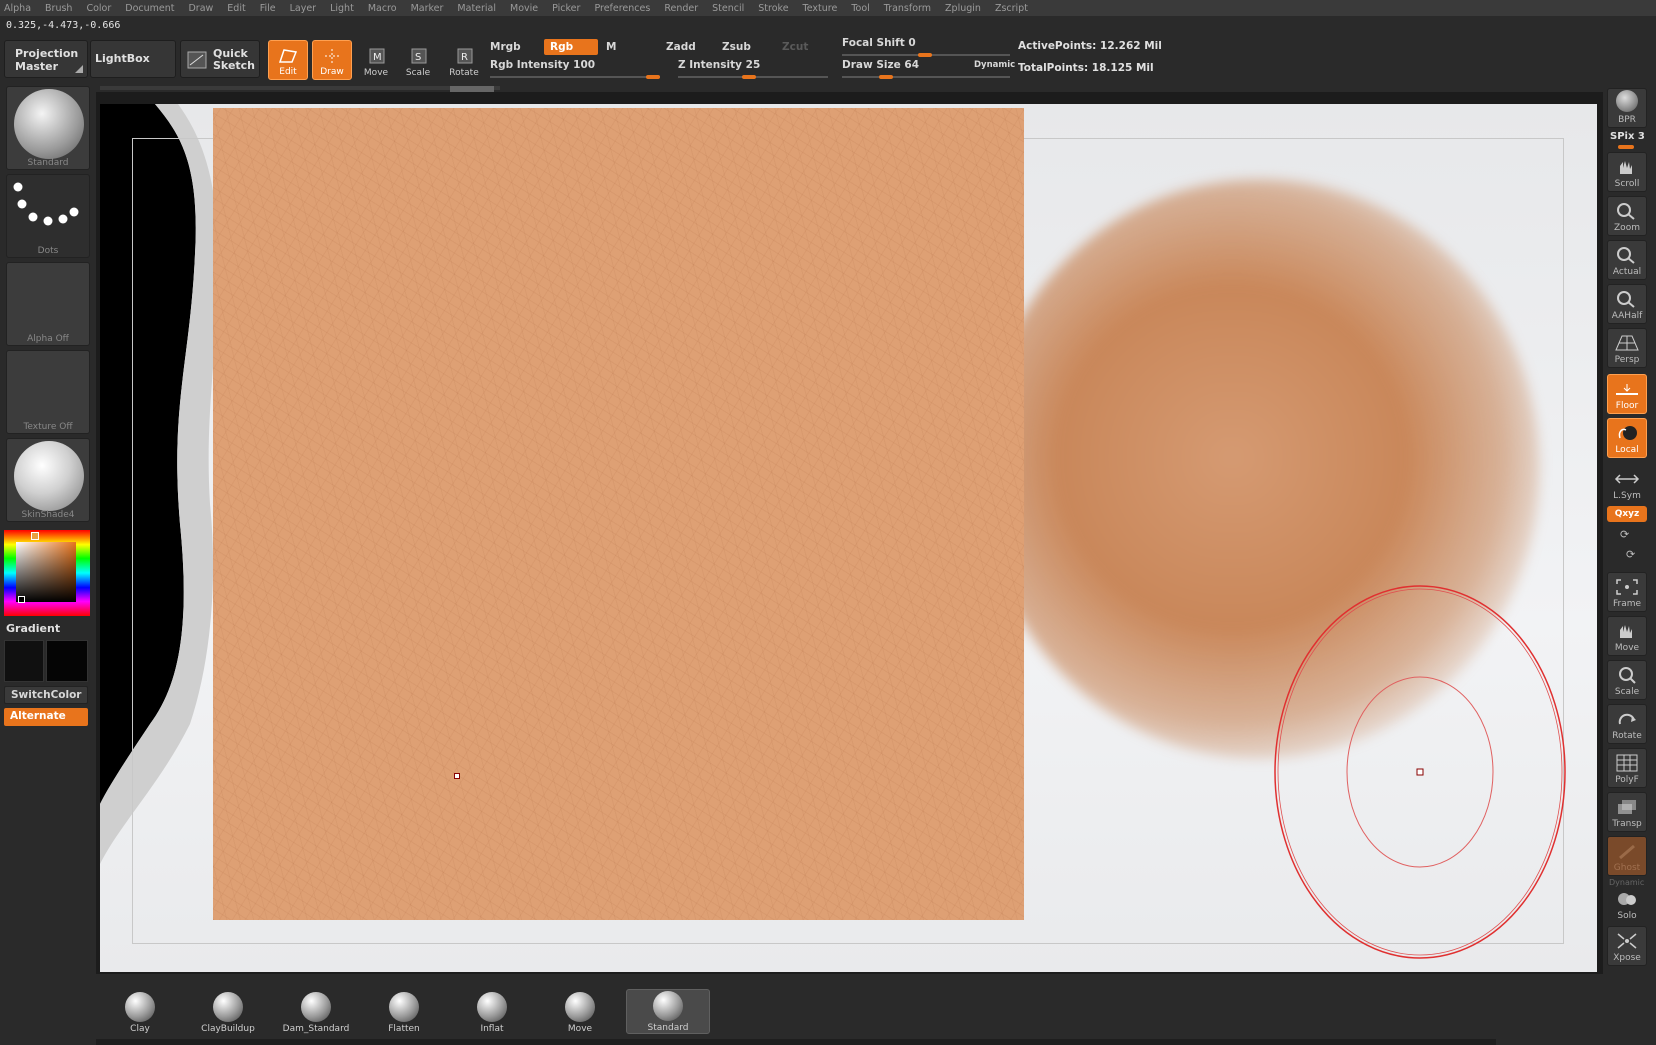 The width and height of the screenshot is (1656, 1045). What do you see at coordinates (571, 47) in the screenshot?
I see `rgb-button: Rgb` at bounding box center [571, 47].